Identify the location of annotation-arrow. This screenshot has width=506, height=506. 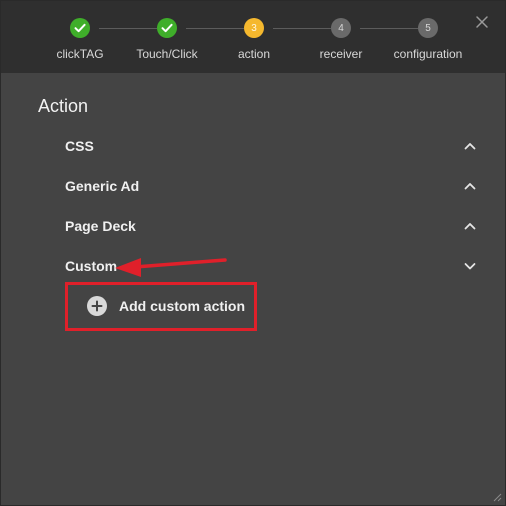
(171, 267).